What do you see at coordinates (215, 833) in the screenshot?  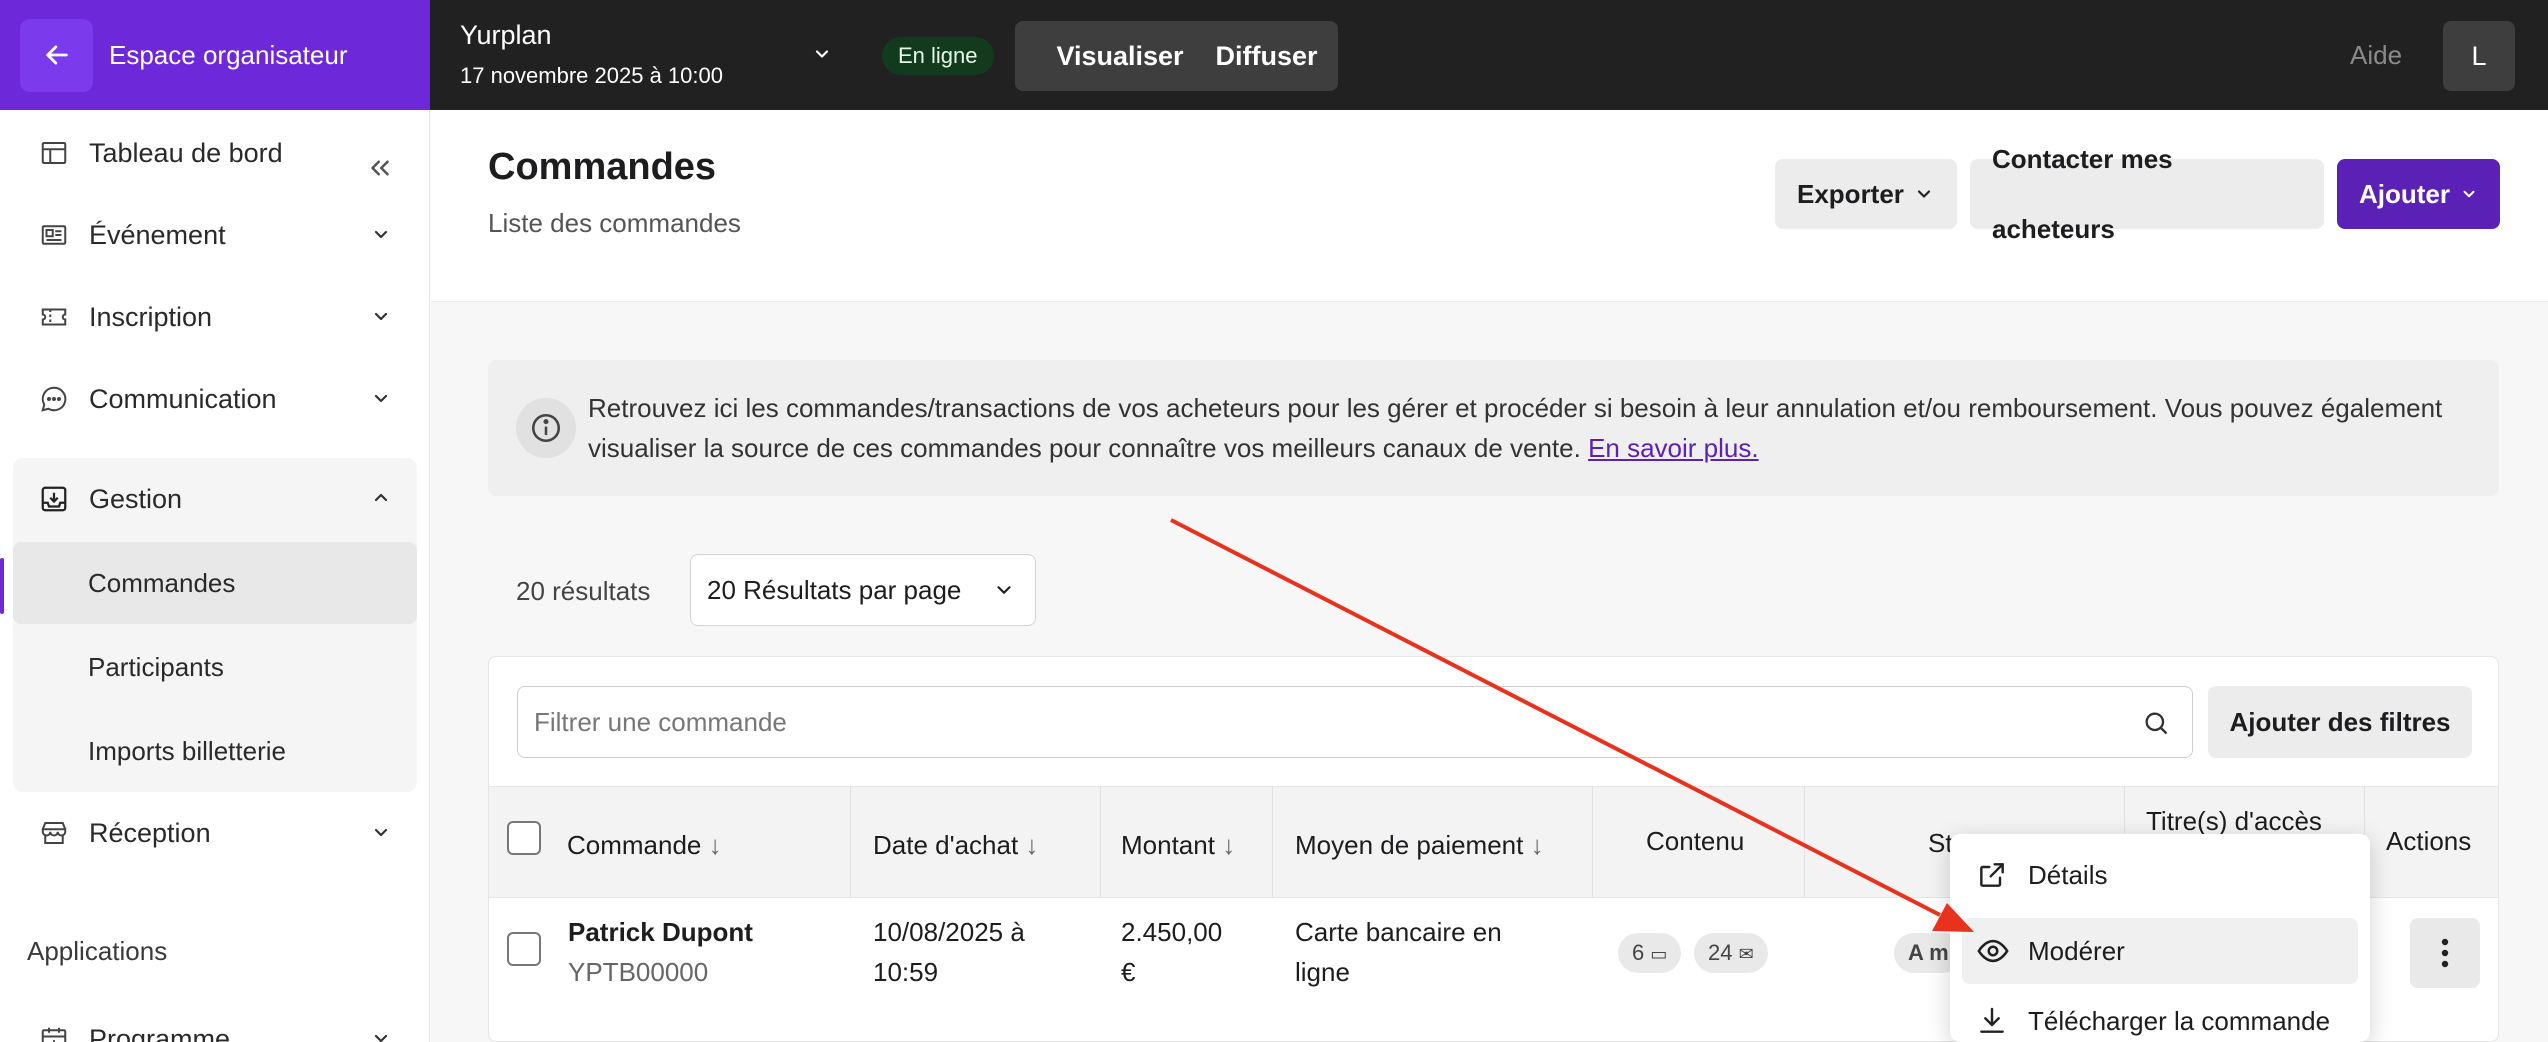 I see `sidebar-item-reception: Réception` at bounding box center [215, 833].